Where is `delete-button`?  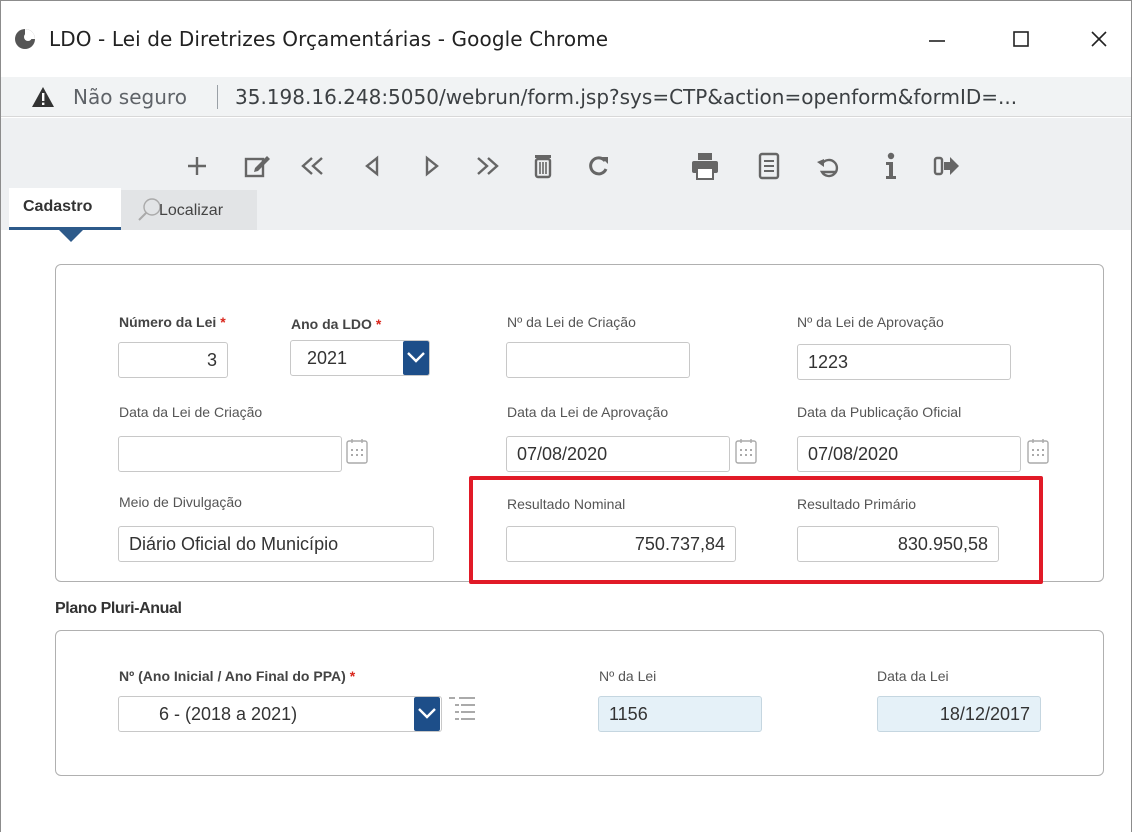
delete-button is located at coordinates (543, 166).